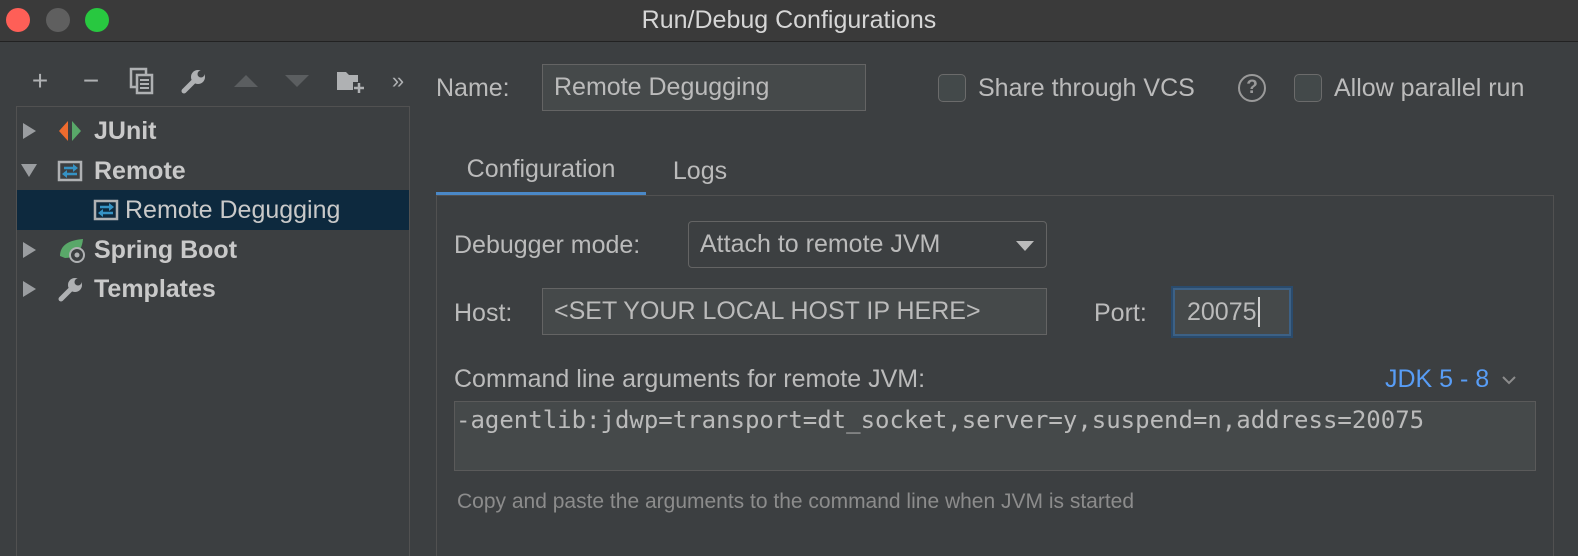 This screenshot has height=556, width=1578. What do you see at coordinates (1258, 312) in the screenshot?
I see `text-caret` at bounding box center [1258, 312].